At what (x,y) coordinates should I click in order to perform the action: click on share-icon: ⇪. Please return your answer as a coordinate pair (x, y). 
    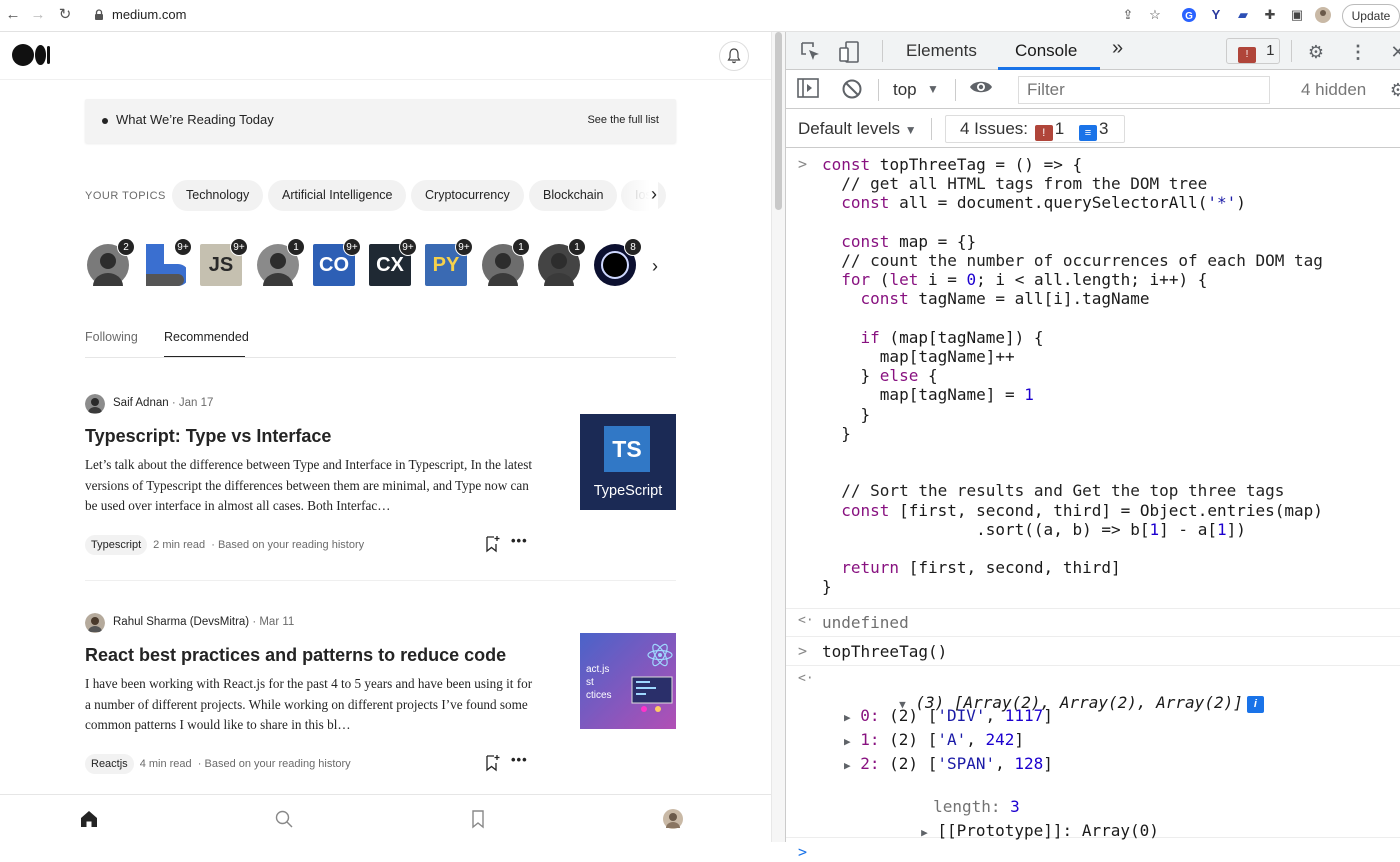
    Looking at the image, I should click on (1128, 15).